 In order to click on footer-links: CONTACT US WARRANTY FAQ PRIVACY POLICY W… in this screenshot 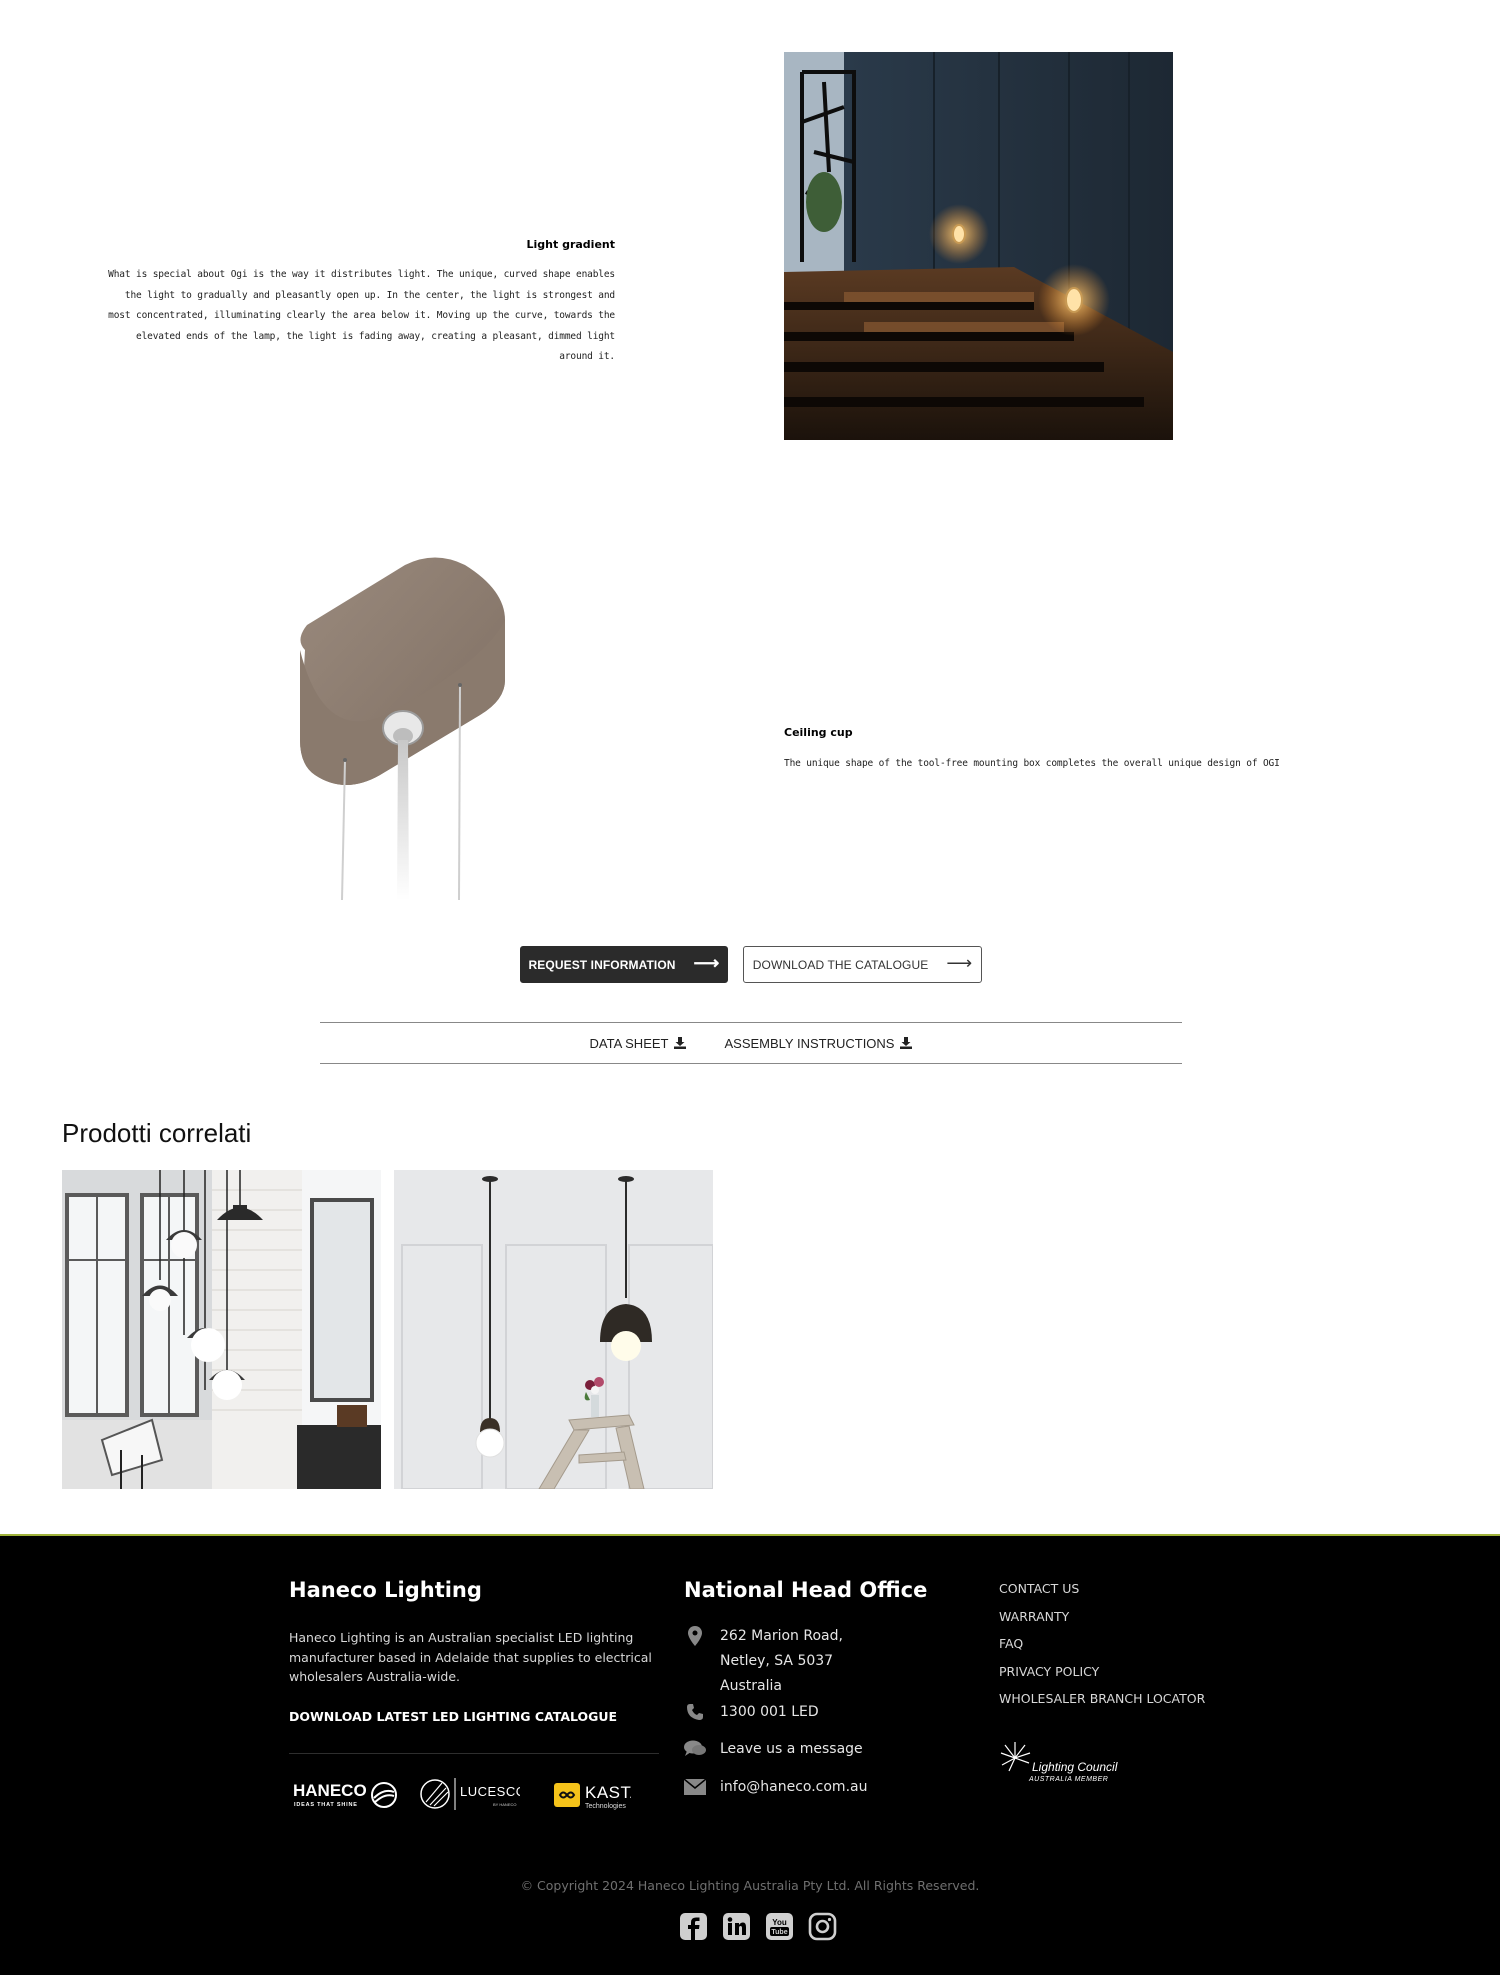, I will do `click(1102, 1650)`.